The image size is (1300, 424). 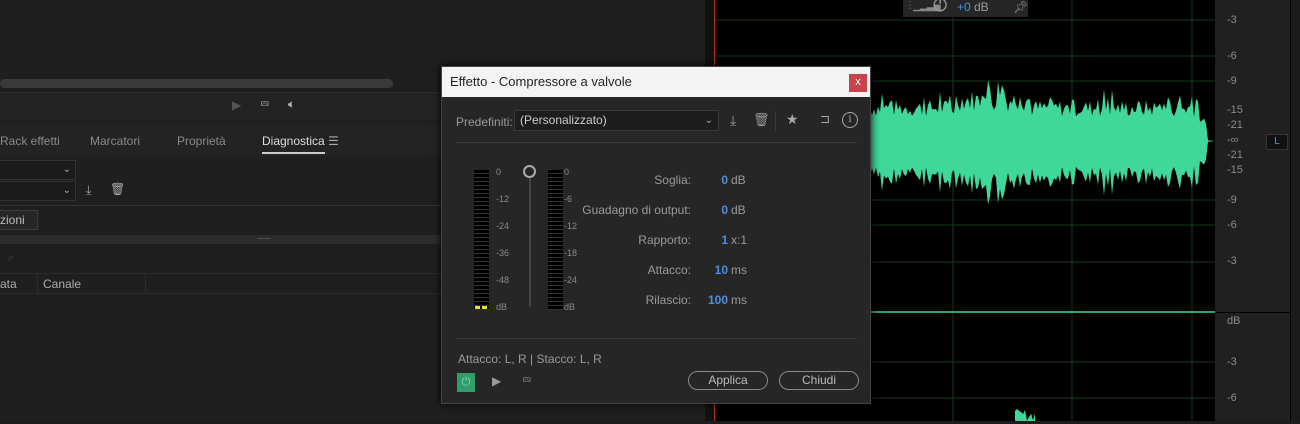 What do you see at coordinates (563, 120) in the screenshot?
I see `preset-value: (Personalizzato)` at bounding box center [563, 120].